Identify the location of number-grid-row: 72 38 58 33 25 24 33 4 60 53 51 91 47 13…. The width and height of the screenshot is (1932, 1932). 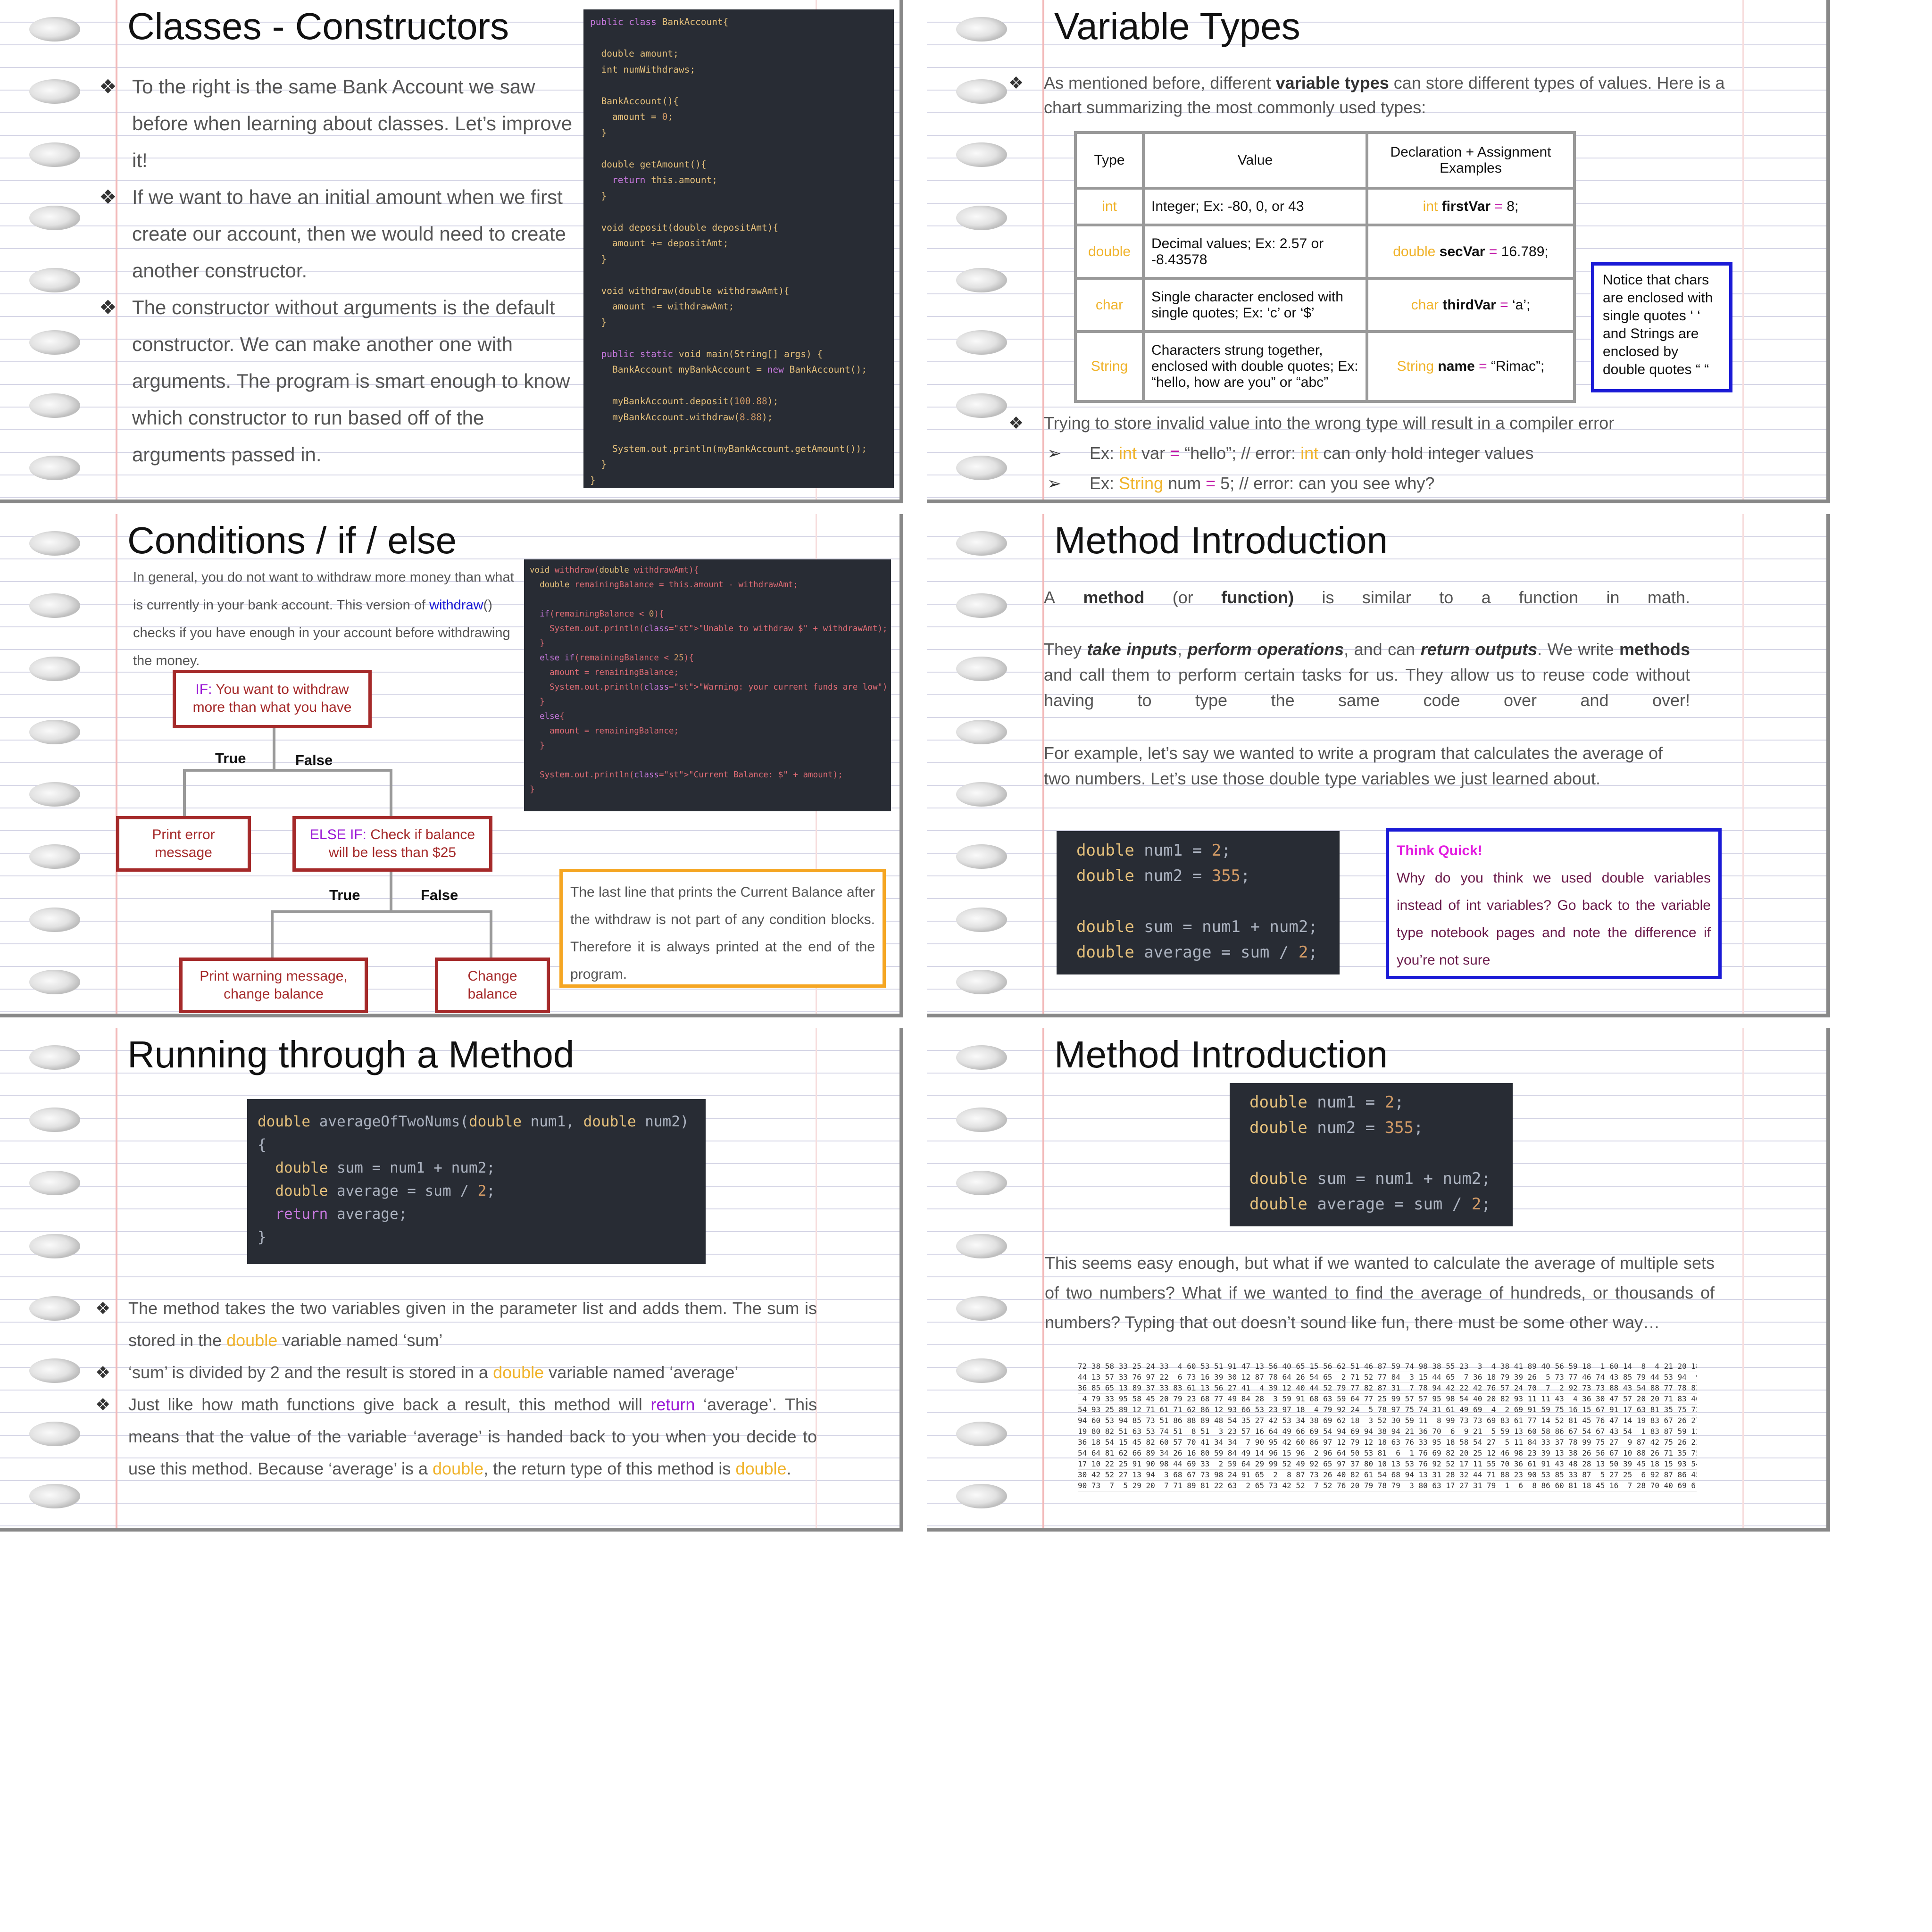
(1388, 1366).